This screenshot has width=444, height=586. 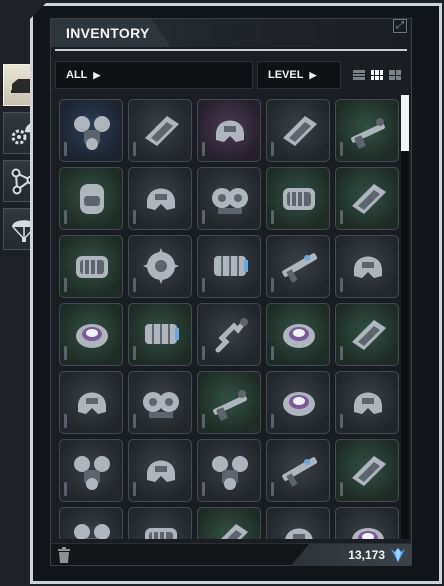 I want to click on panel-title: INVENTORY, so click(x=108, y=33).